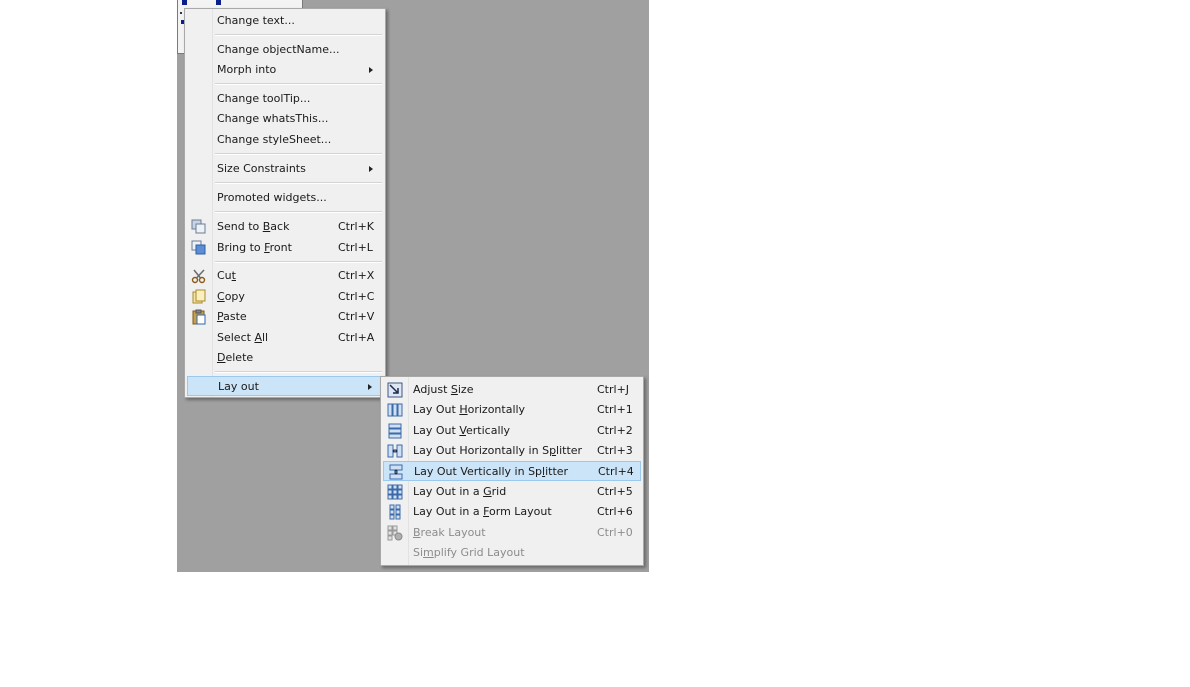  I want to click on menu-item-morph-into: Morph into, so click(285, 70).